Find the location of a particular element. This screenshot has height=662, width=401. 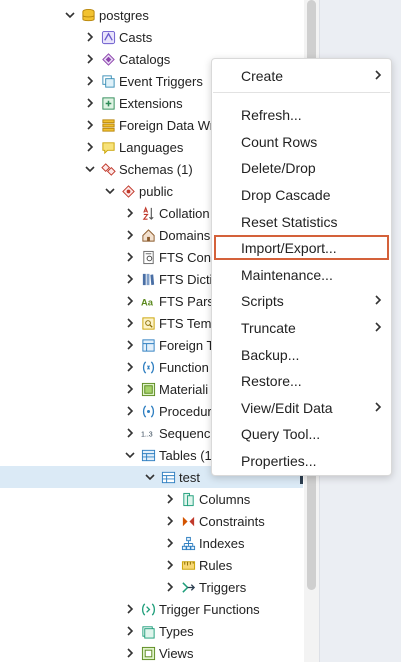

tree-item-trigger-functions: Trigger Functions is located at coordinates (151, 609).